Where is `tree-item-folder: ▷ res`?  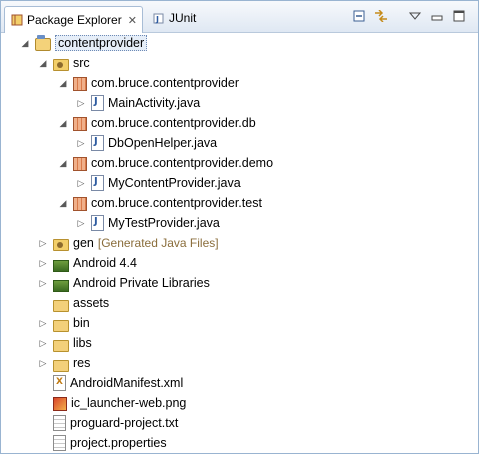
tree-item-folder: ▷ res is located at coordinates (63, 363).